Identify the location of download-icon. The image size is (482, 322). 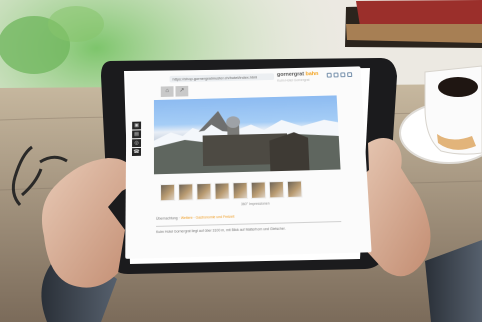
(336, 75).